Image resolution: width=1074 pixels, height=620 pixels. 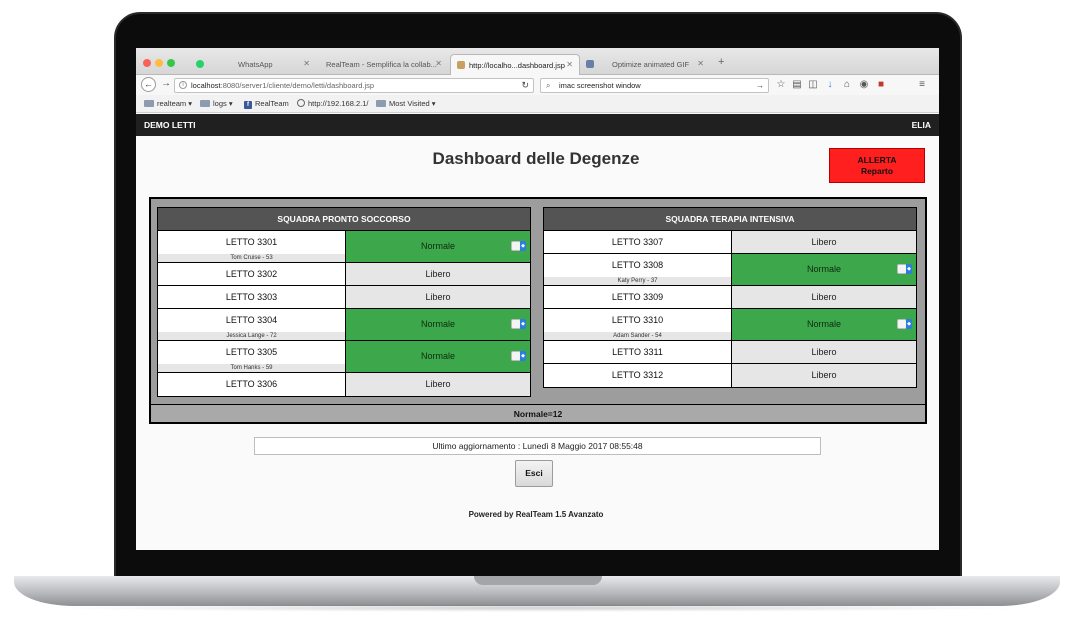 What do you see at coordinates (159, 63) in the screenshot?
I see `minimize-window-button` at bounding box center [159, 63].